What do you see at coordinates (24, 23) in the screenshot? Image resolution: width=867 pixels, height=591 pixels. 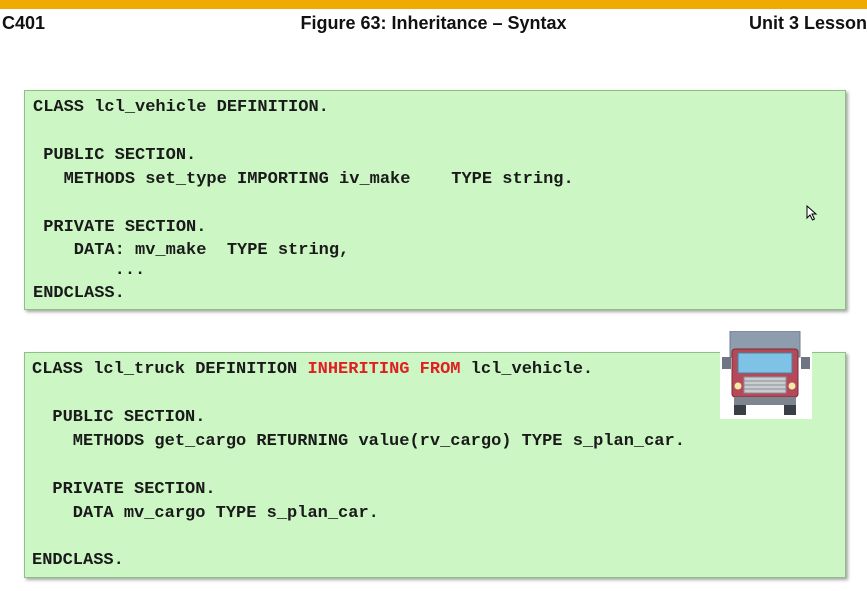 I see `course-code: C401` at bounding box center [24, 23].